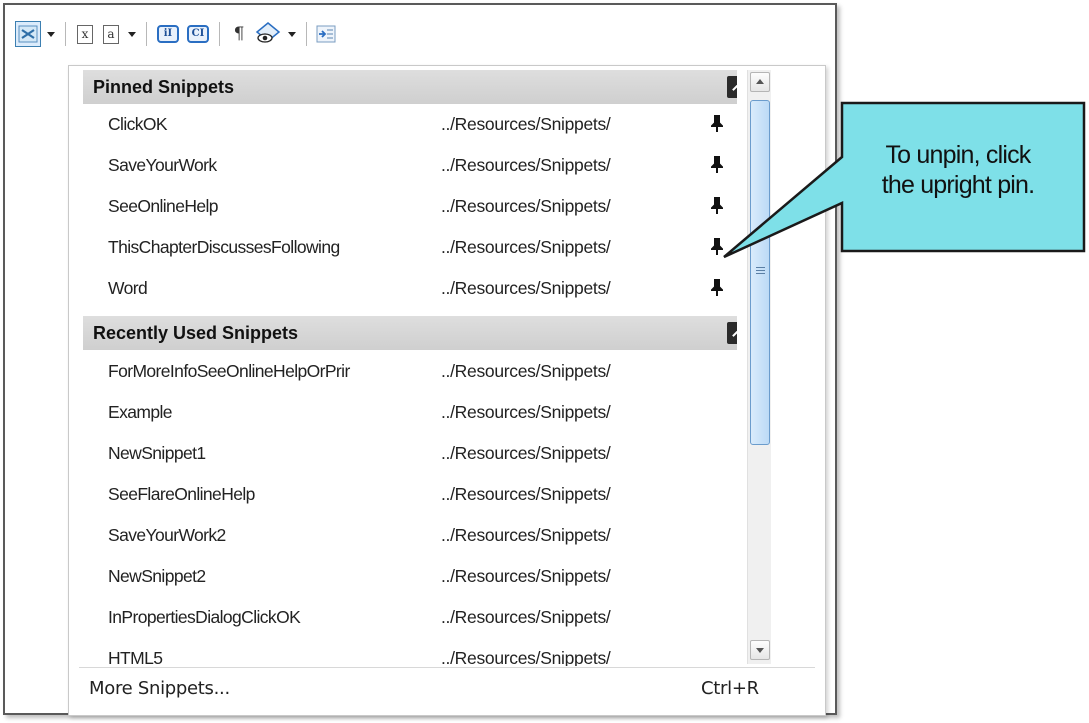 The height and width of the screenshot is (723, 1089). I want to click on insert-icon, so click(326, 34).